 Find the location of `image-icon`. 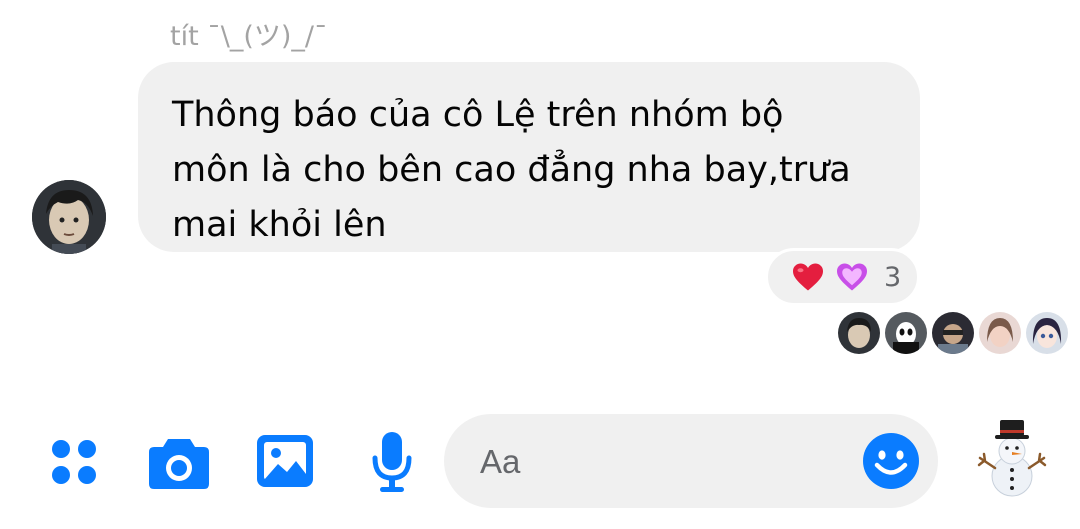

image-icon is located at coordinates (285, 461).